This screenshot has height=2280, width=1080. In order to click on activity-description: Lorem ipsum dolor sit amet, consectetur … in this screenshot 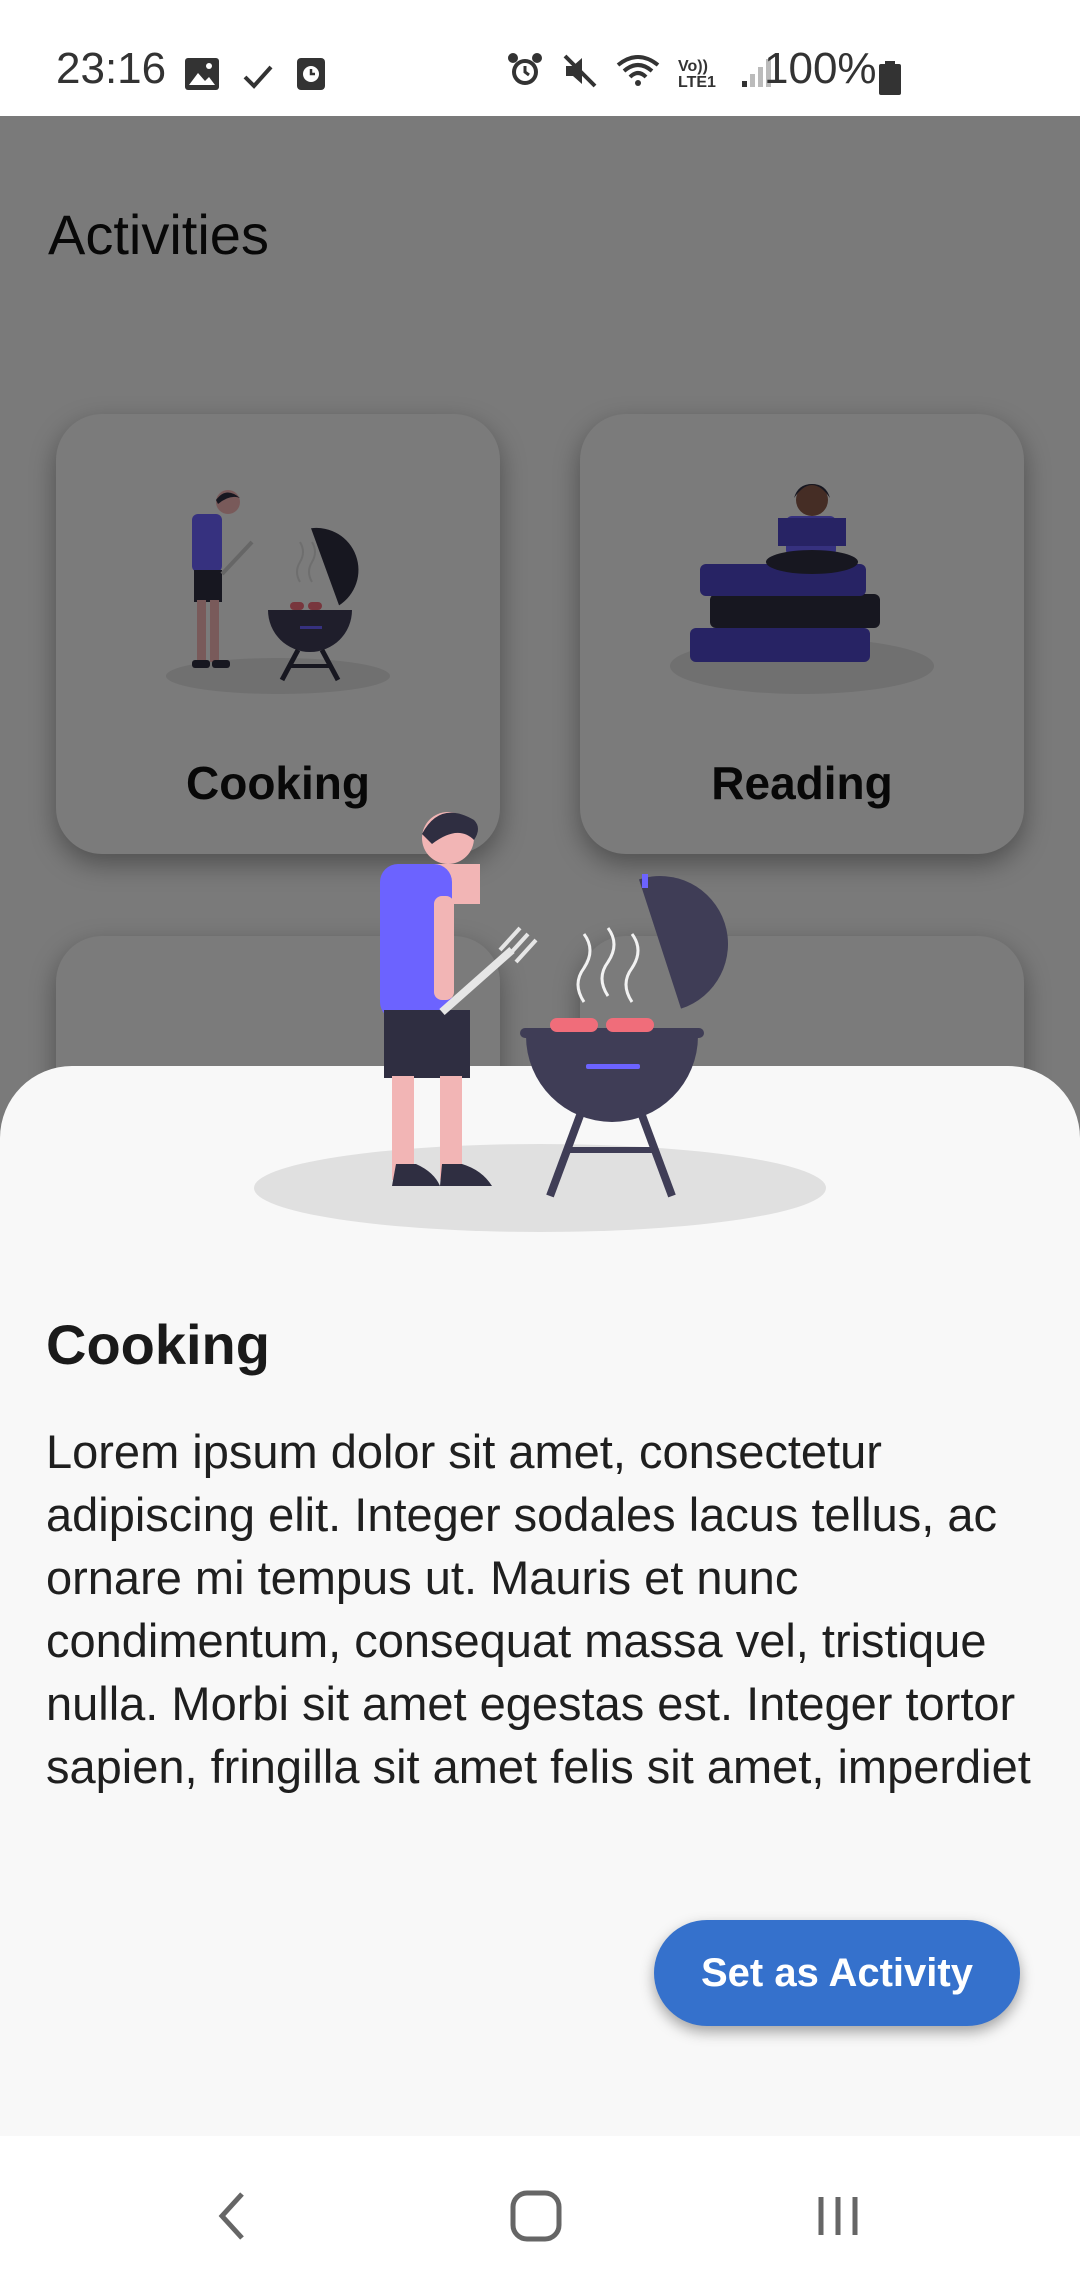, I will do `click(538, 1609)`.